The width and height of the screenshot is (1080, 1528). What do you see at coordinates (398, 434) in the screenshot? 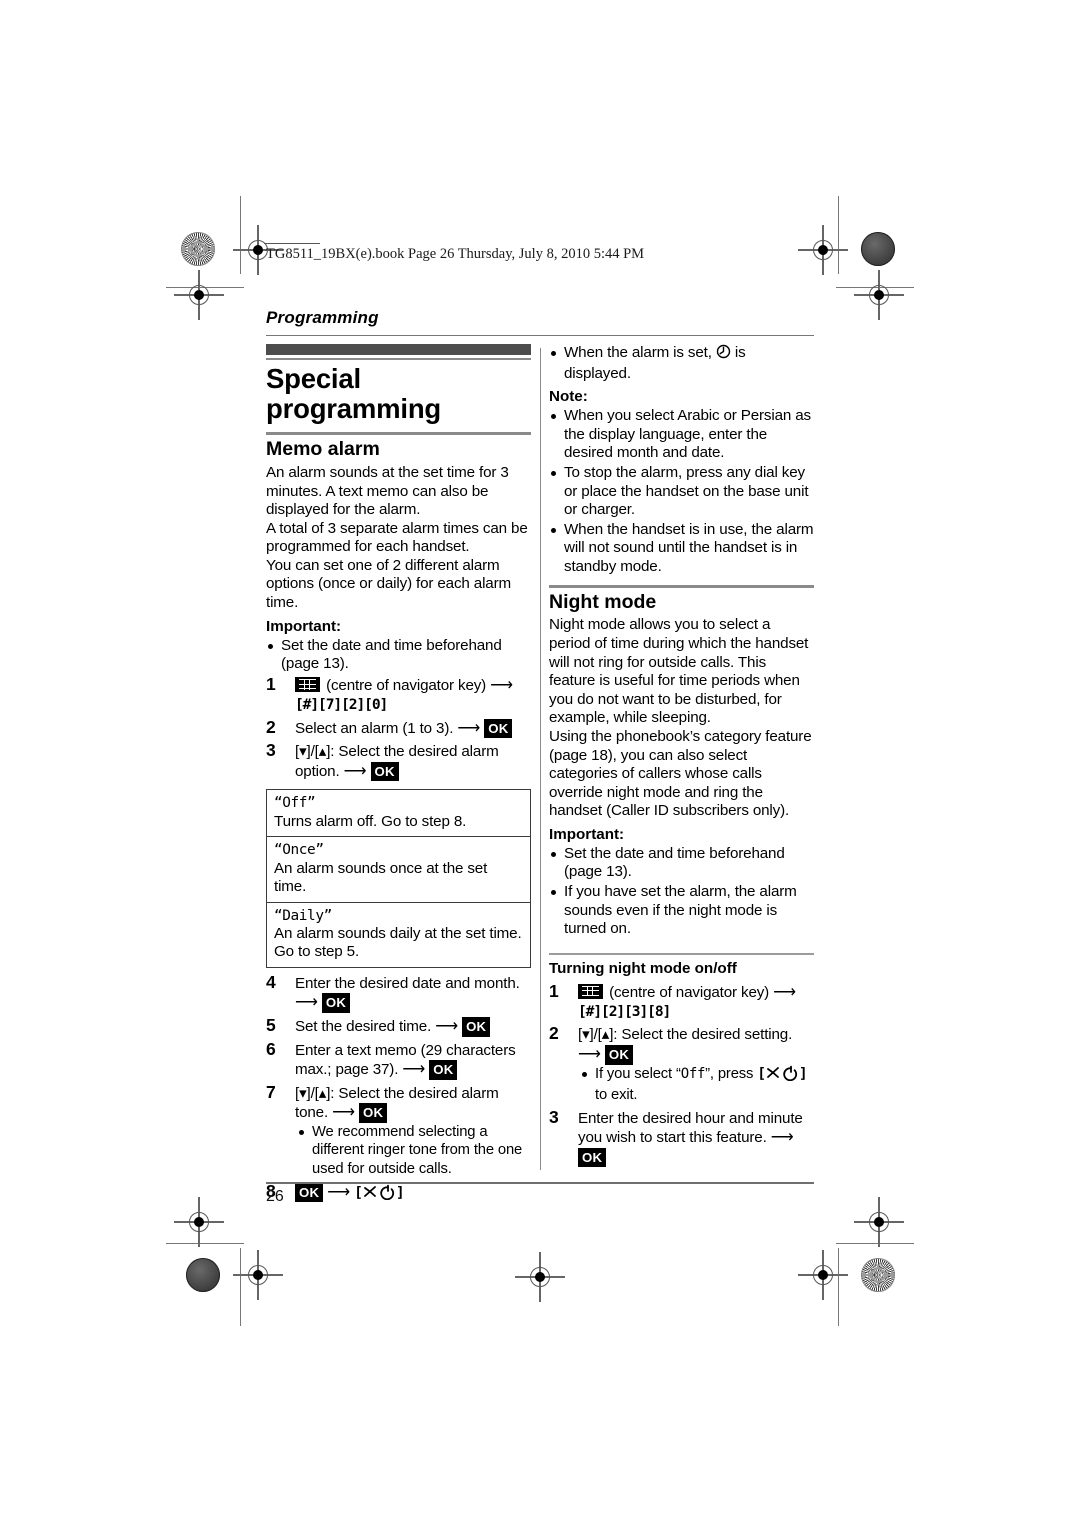
I see `memo-alarm-rule` at bounding box center [398, 434].